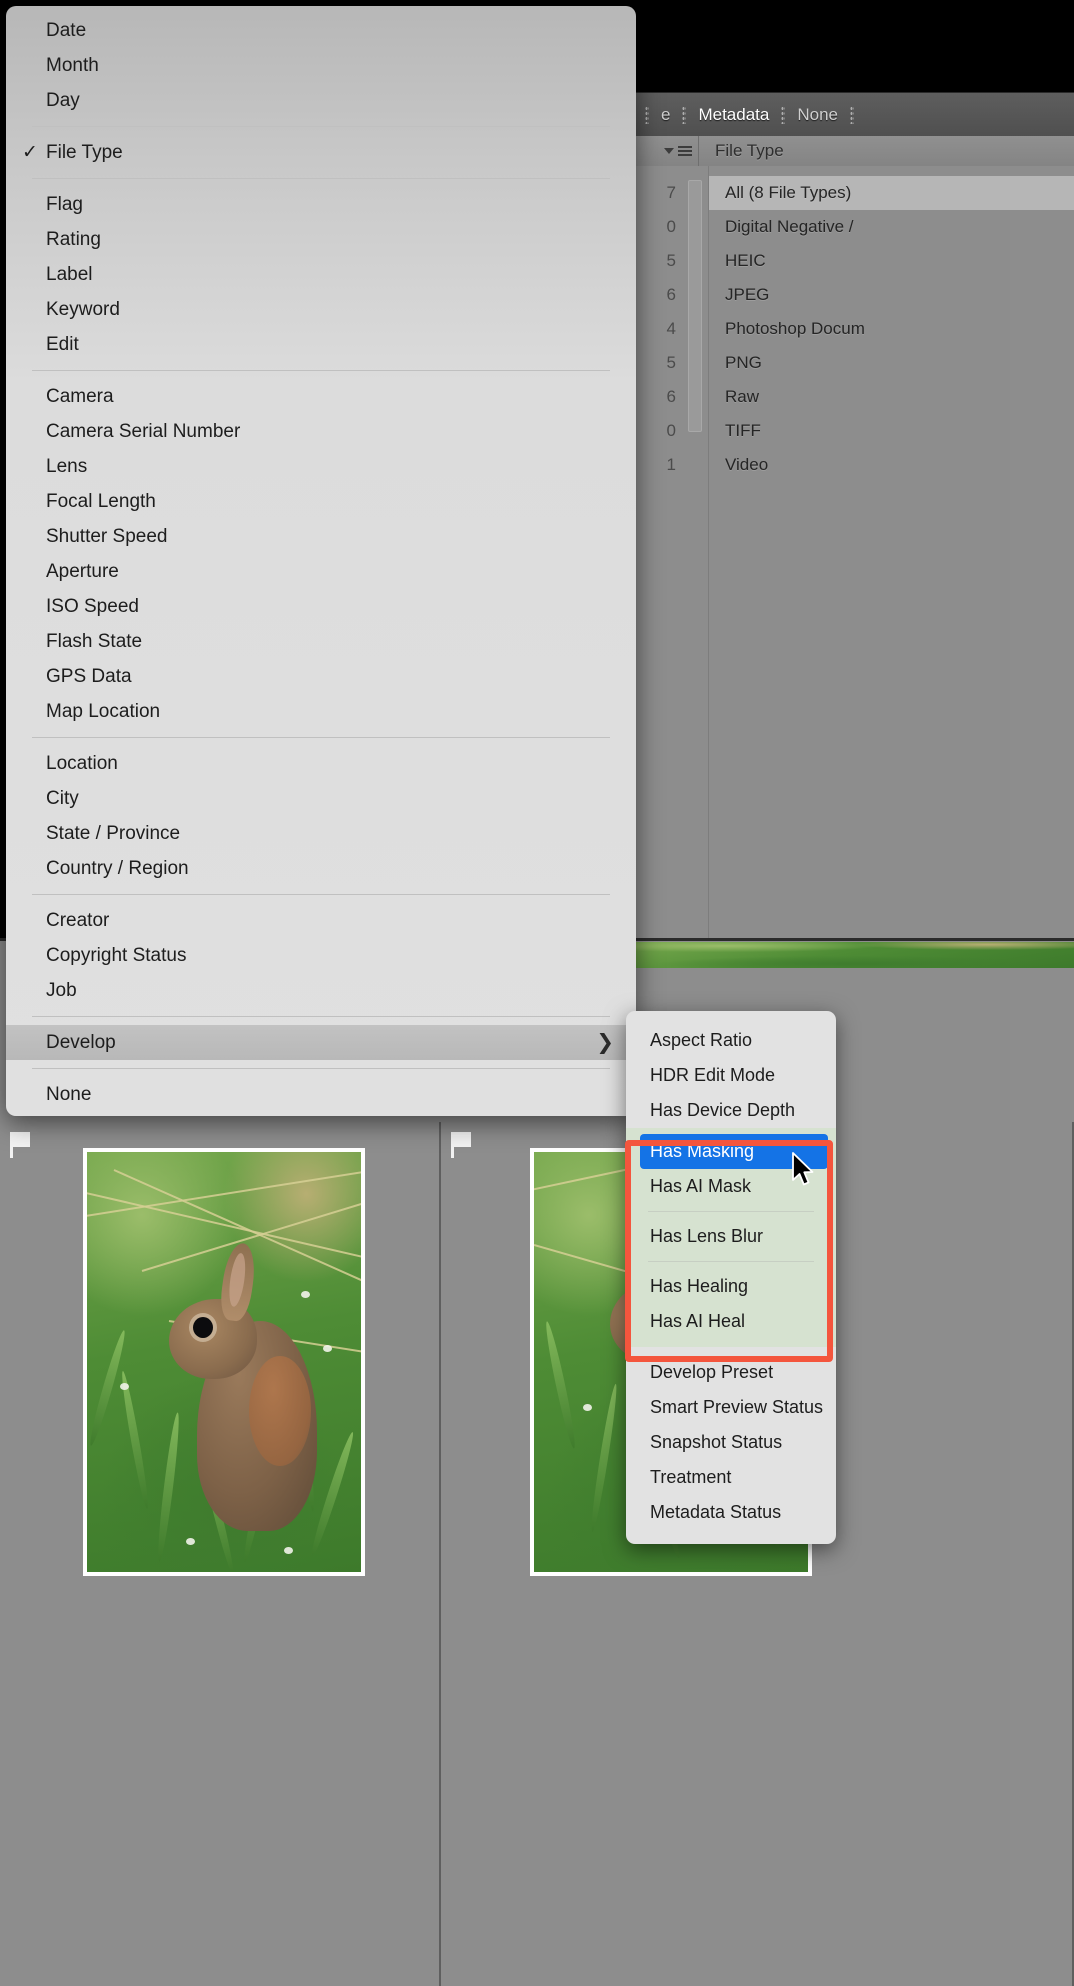 This screenshot has height=1986, width=1074. I want to click on menu-item-city: City, so click(321, 798).